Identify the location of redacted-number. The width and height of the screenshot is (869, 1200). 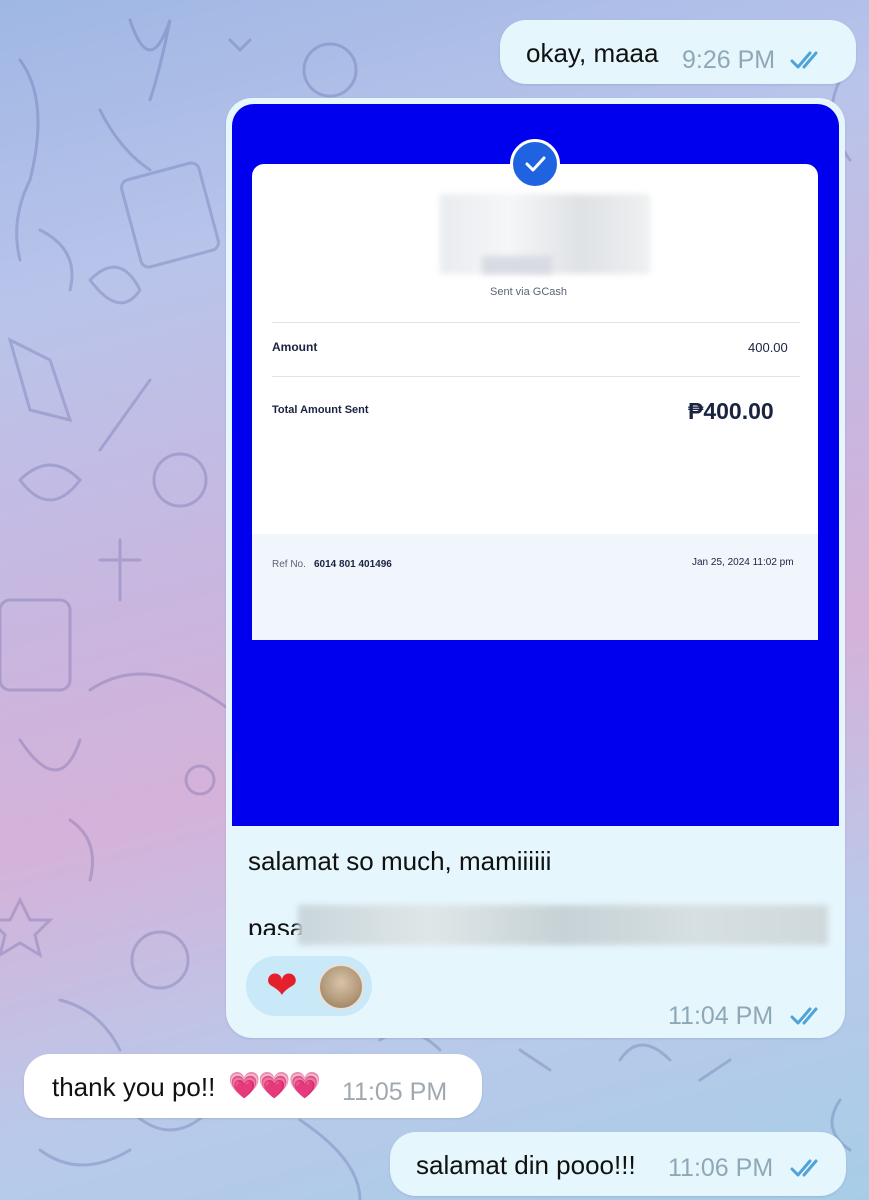
(517, 265).